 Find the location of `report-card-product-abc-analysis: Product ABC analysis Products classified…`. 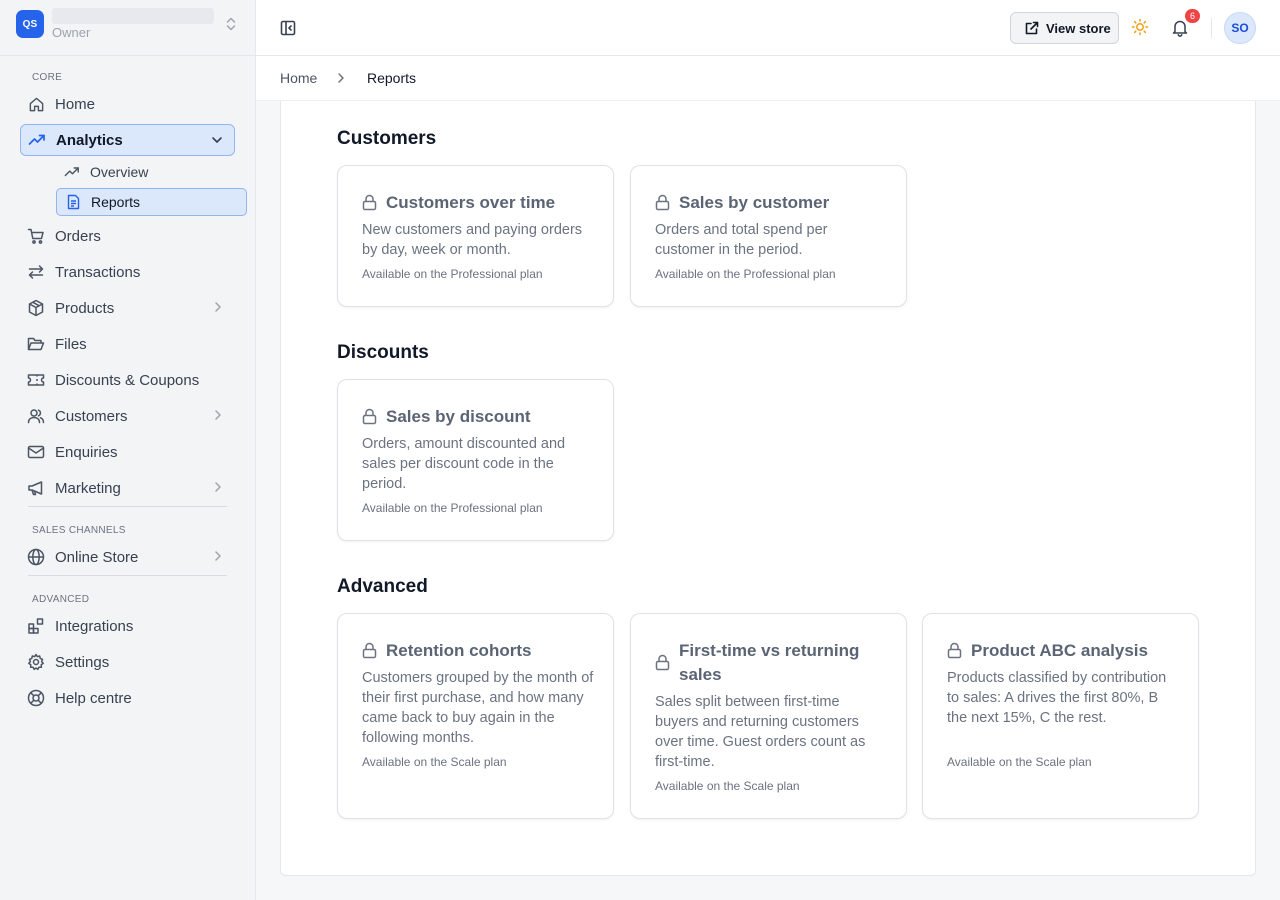

report-card-product-abc-analysis: Product ABC analysis Products classified… is located at coordinates (1060, 716).